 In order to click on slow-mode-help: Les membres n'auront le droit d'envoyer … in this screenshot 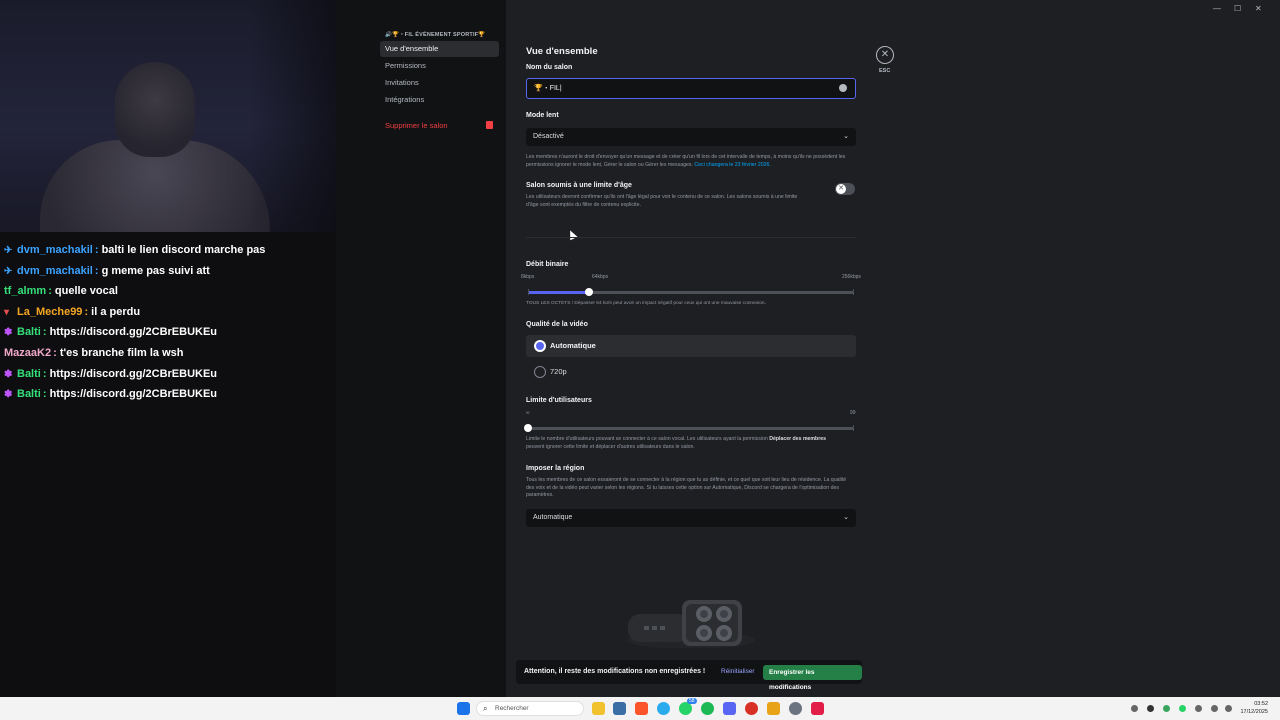, I will do `click(686, 161)`.